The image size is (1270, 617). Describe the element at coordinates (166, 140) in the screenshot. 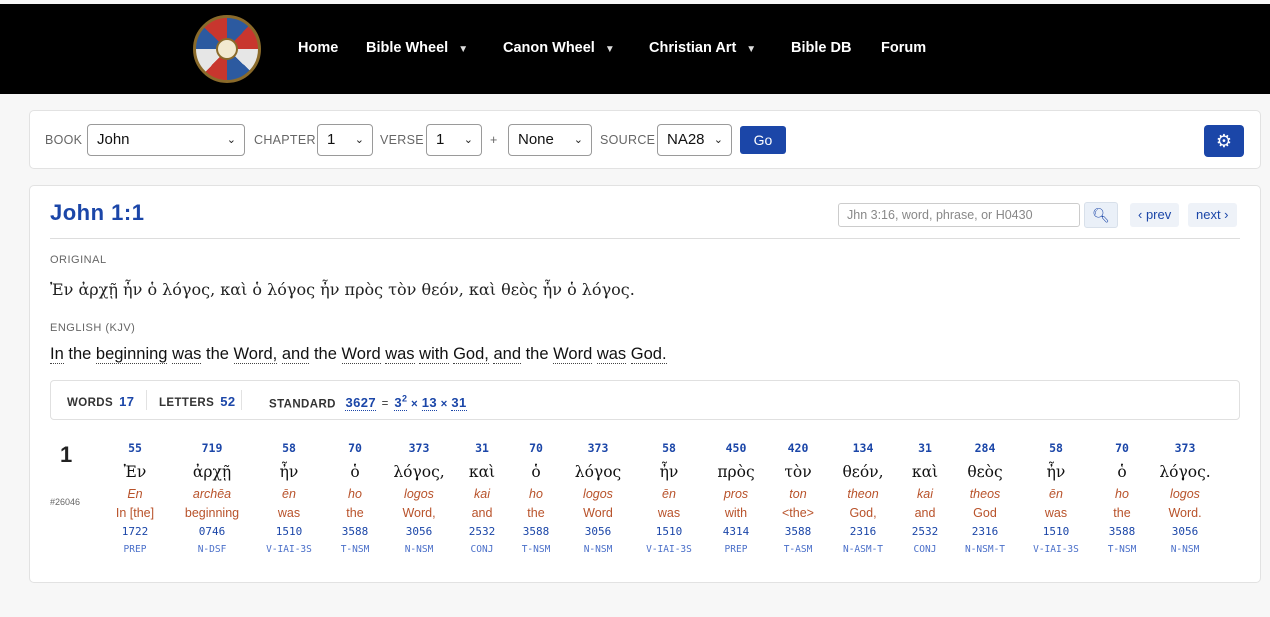

I see `book-select: John ⌄` at that location.